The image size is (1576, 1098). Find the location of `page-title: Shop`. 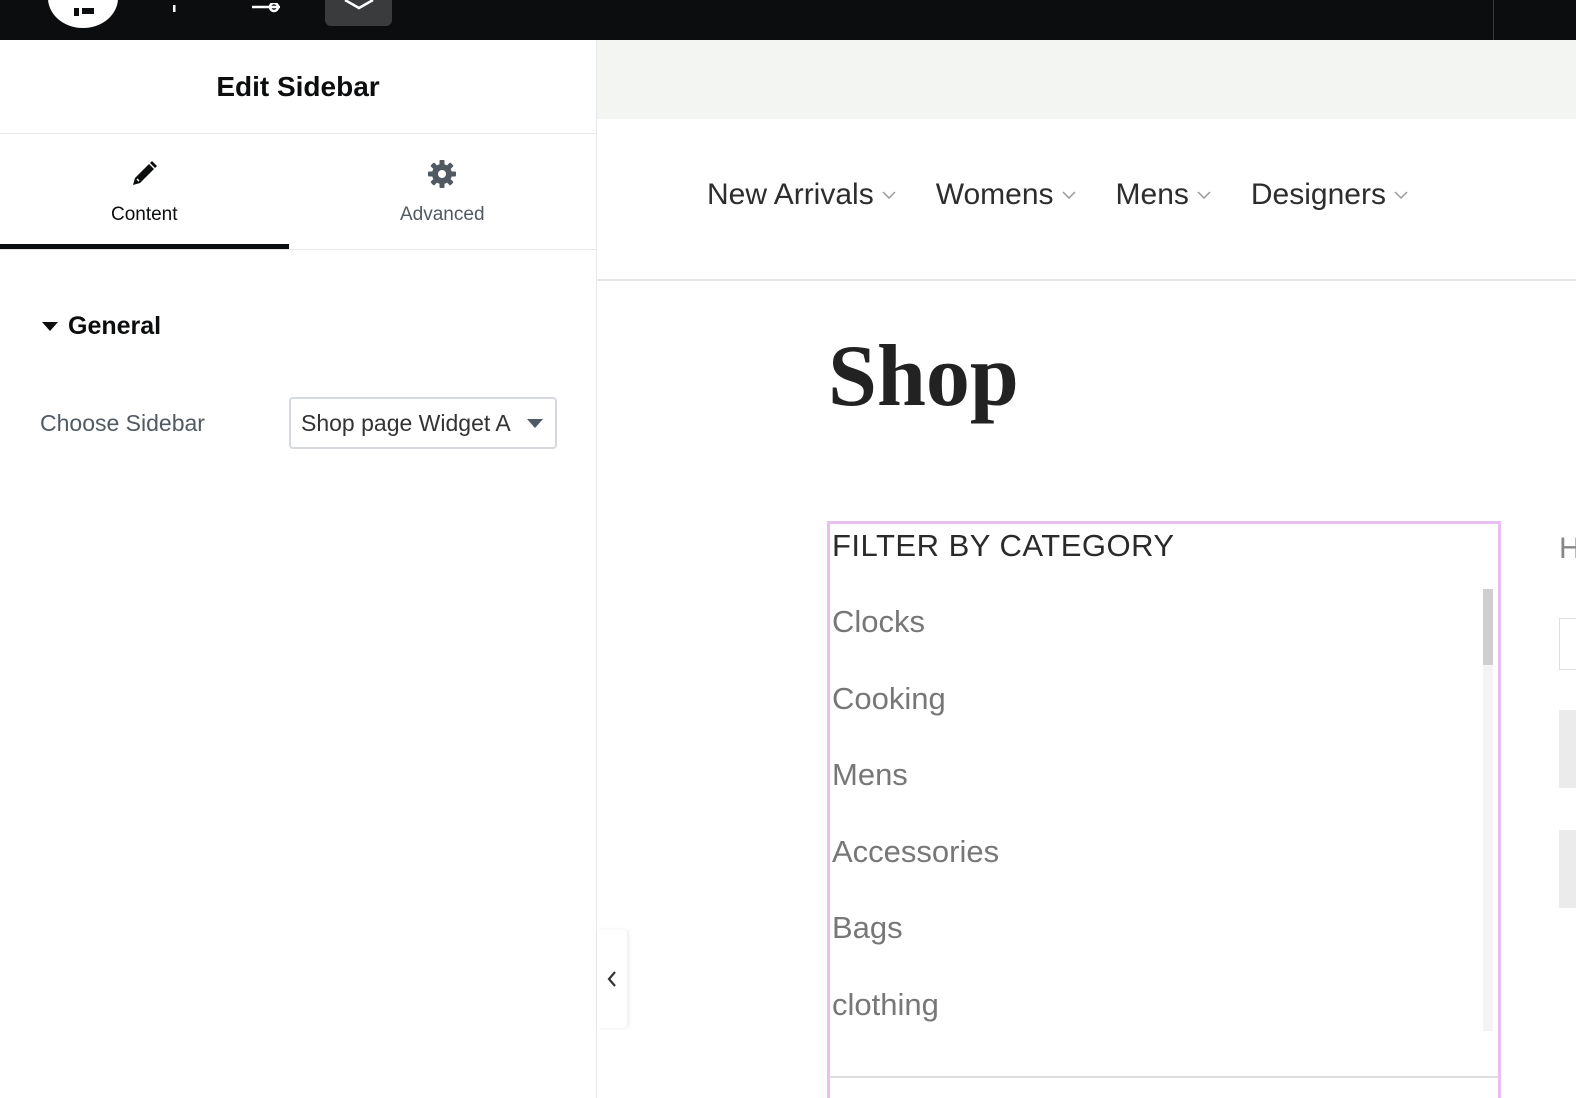

page-title: Shop is located at coordinates (923, 376).